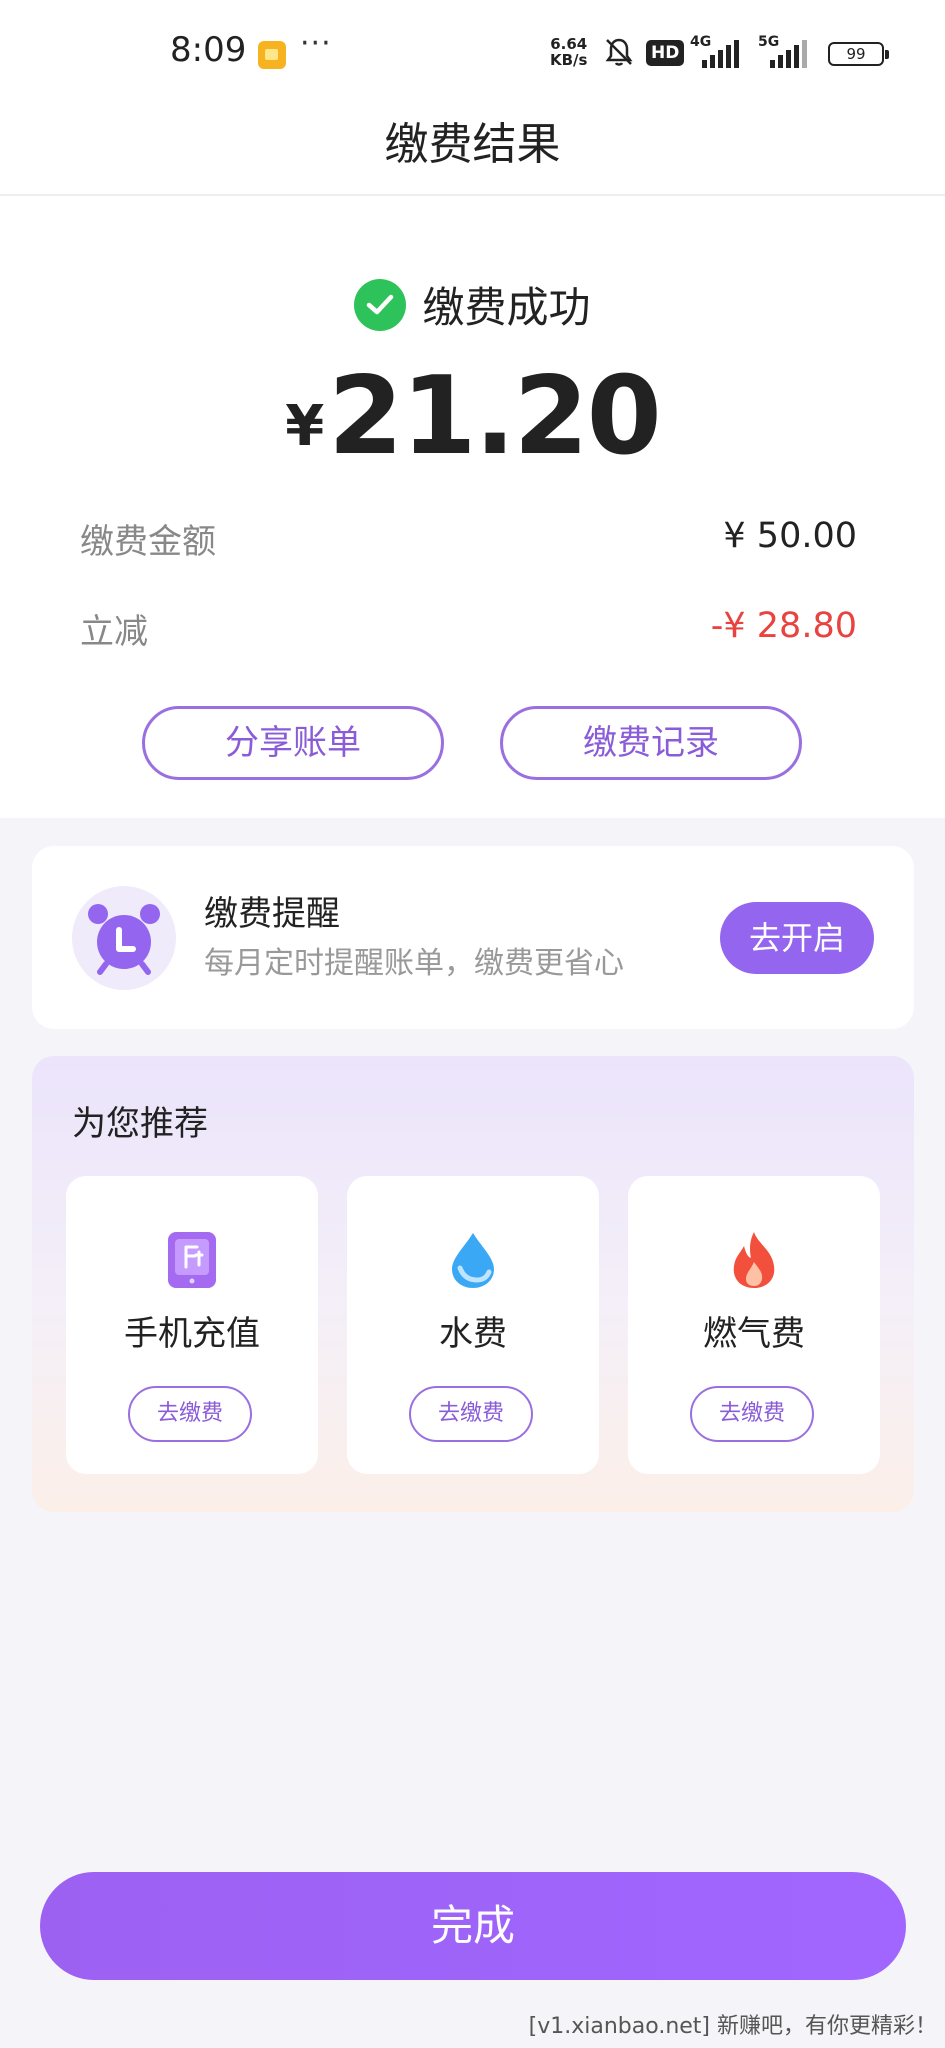  I want to click on network-speed-unit: KB/s, so click(569, 60).